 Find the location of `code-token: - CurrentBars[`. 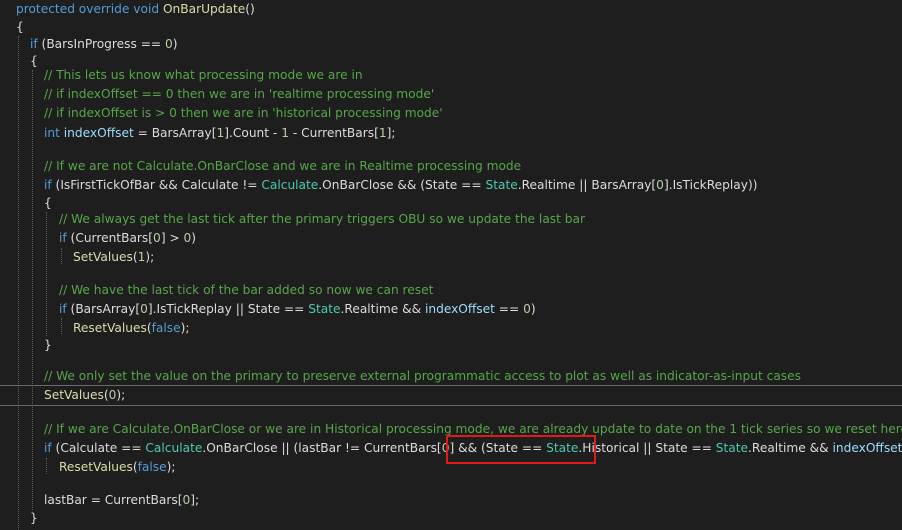

code-token: - CurrentBars[ is located at coordinates (333, 133).